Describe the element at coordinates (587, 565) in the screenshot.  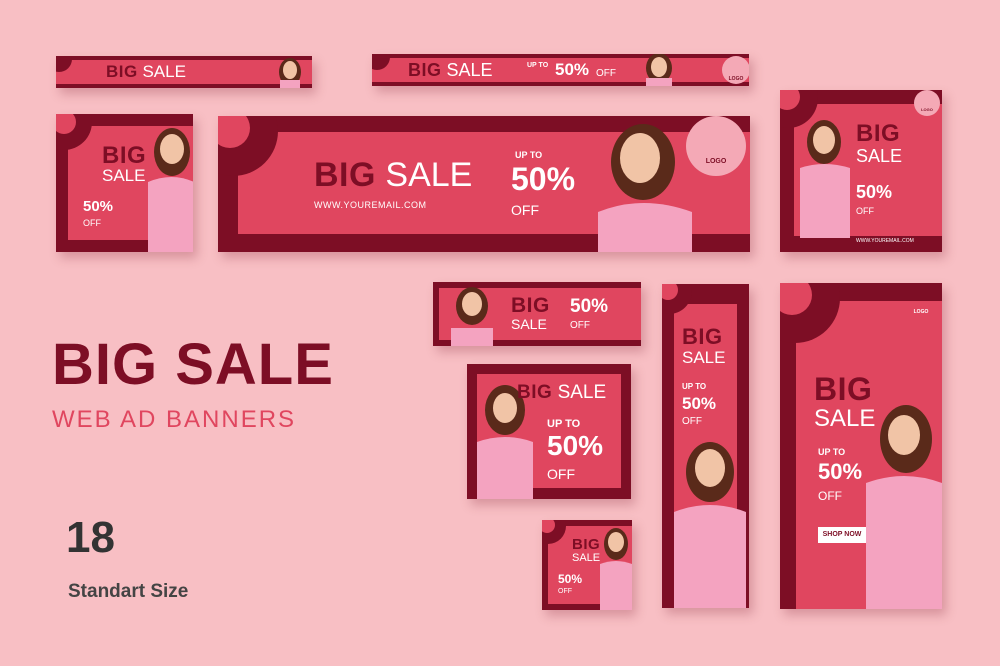
I see `banner-square-tiny: BIG SALE 50% OFF` at that location.